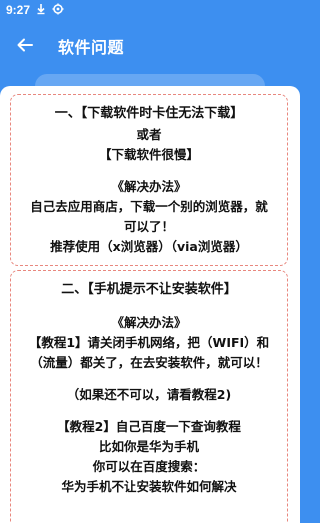 The width and height of the screenshot is (320, 523). What do you see at coordinates (41, 9) in the screenshot?
I see `download-icon` at bounding box center [41, 9].